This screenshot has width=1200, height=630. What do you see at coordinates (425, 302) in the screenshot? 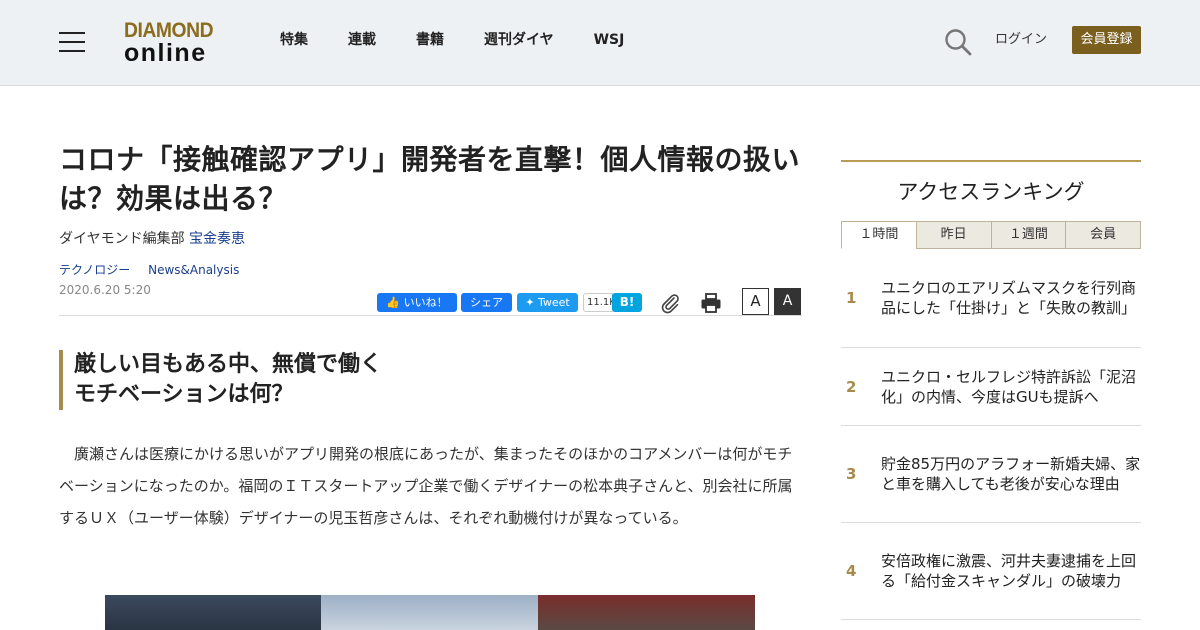
I see `facebook-like-label: いいね！` at bounding box center [425, 302].